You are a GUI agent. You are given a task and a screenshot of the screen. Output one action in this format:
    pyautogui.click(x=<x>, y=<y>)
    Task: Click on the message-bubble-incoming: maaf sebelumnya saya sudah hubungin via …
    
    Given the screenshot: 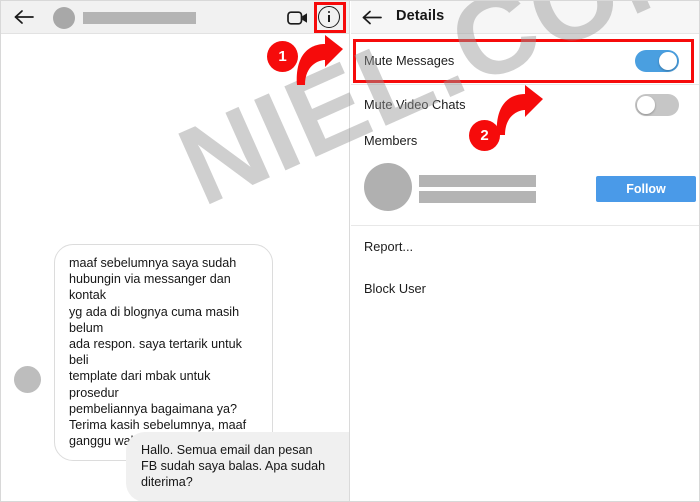 What is the action you would take?
    pyautogui.click(x=163, y=353)
    